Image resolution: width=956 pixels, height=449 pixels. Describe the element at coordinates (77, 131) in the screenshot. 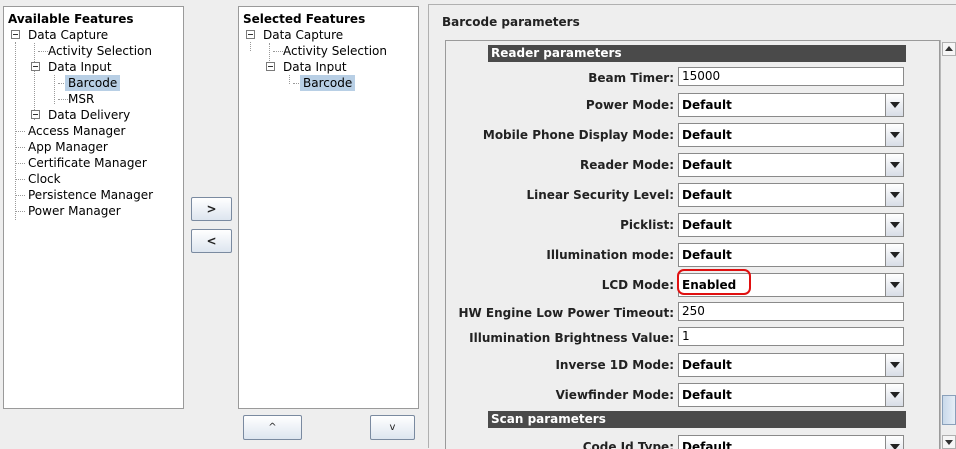

I see `tree-node-access-manager: Access Manager` at that location.